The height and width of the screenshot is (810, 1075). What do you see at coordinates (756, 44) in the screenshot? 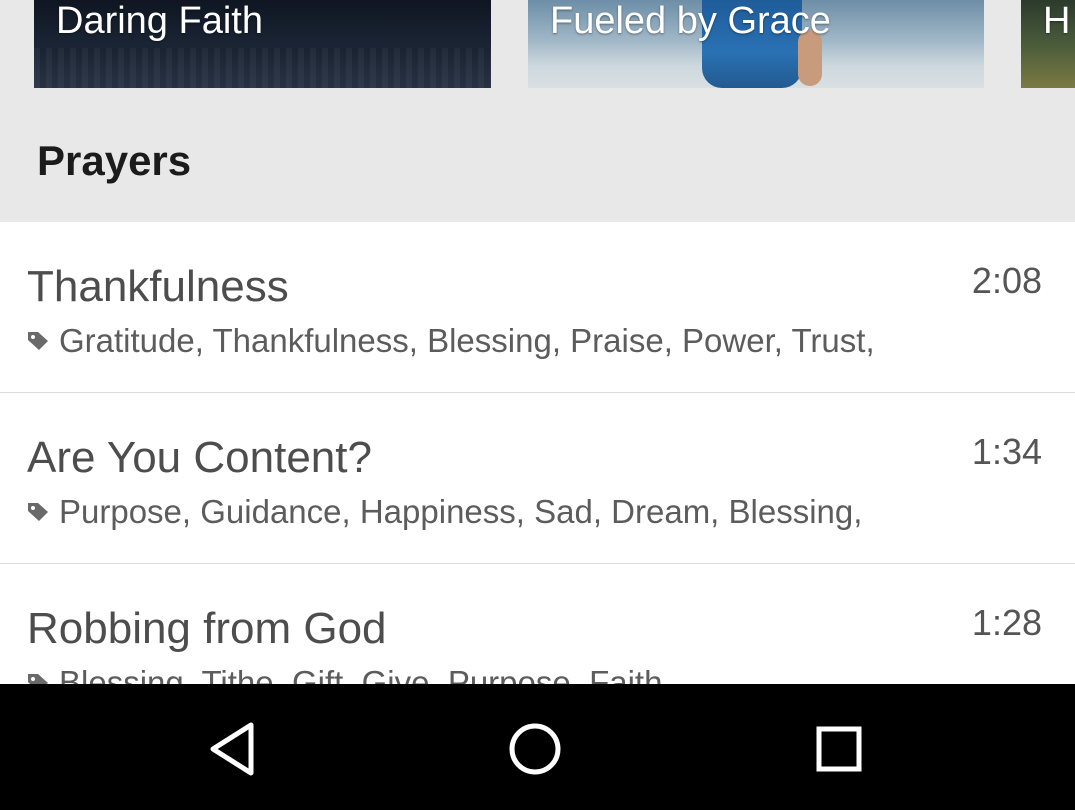
I see `featured-card-fueled-by-grace: Fueled by Grace` at bounding box center [756, 44].